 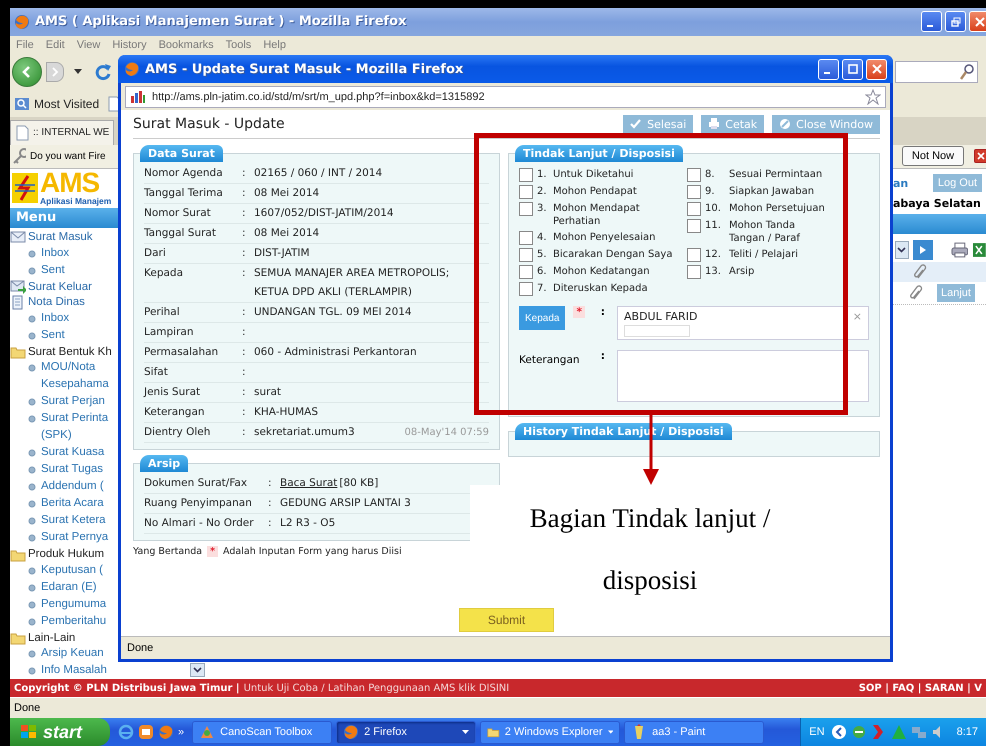 I want to click on sidebar-item: Produk Hukum, so click(x=66, y=554).